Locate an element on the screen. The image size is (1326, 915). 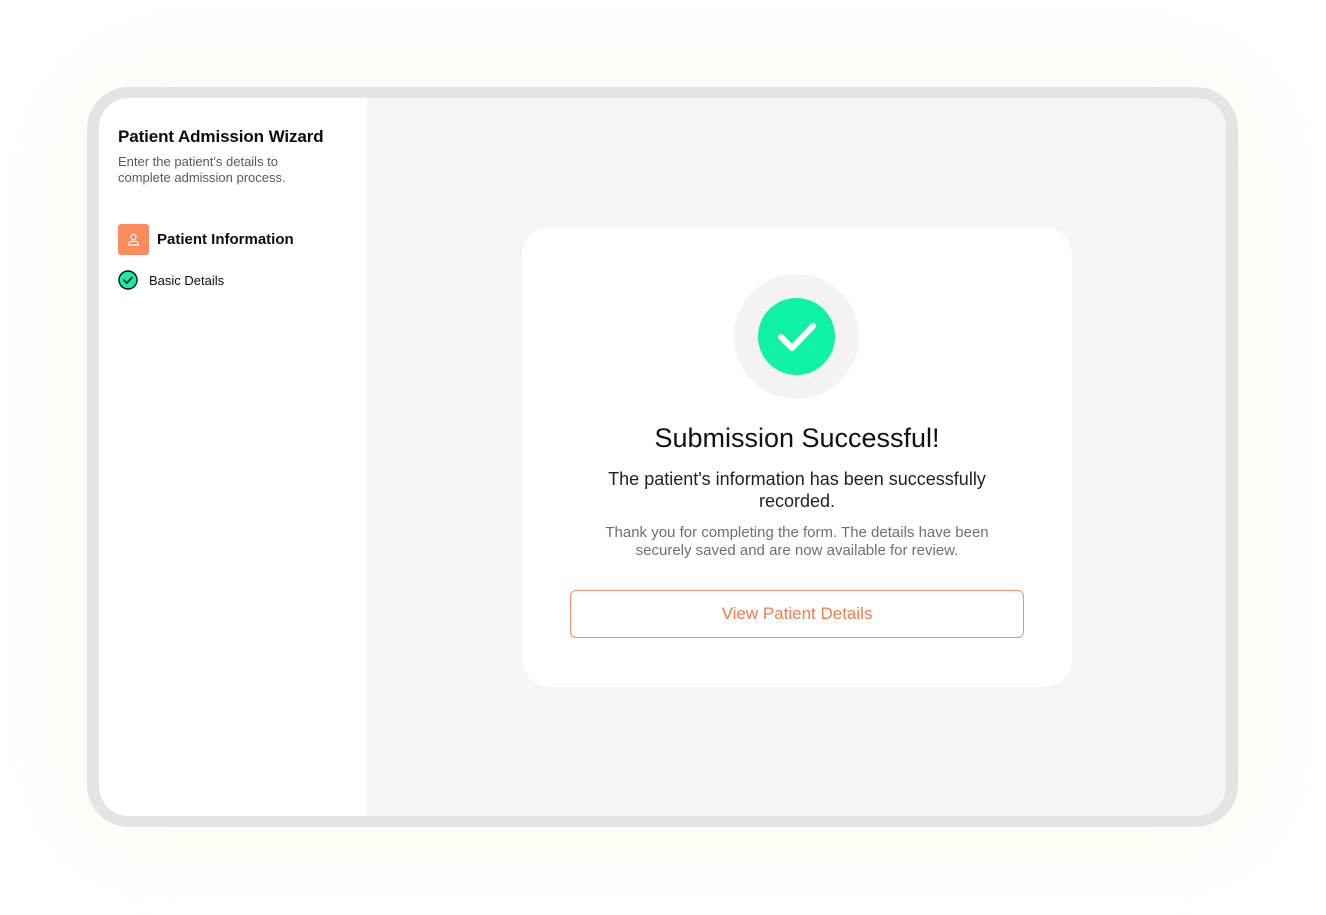
sidebar-section-patient-information: Patient Information is located at coordinates (242, 239).